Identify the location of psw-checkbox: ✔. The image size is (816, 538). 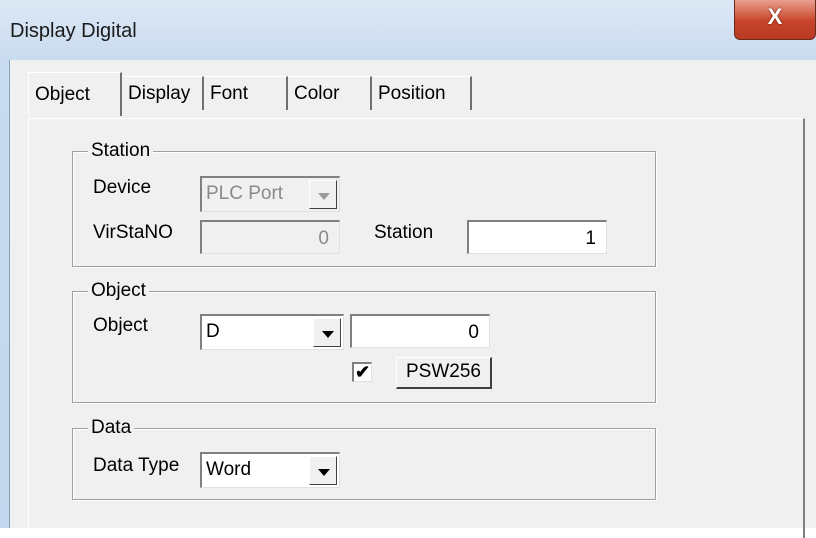
(362, 372).